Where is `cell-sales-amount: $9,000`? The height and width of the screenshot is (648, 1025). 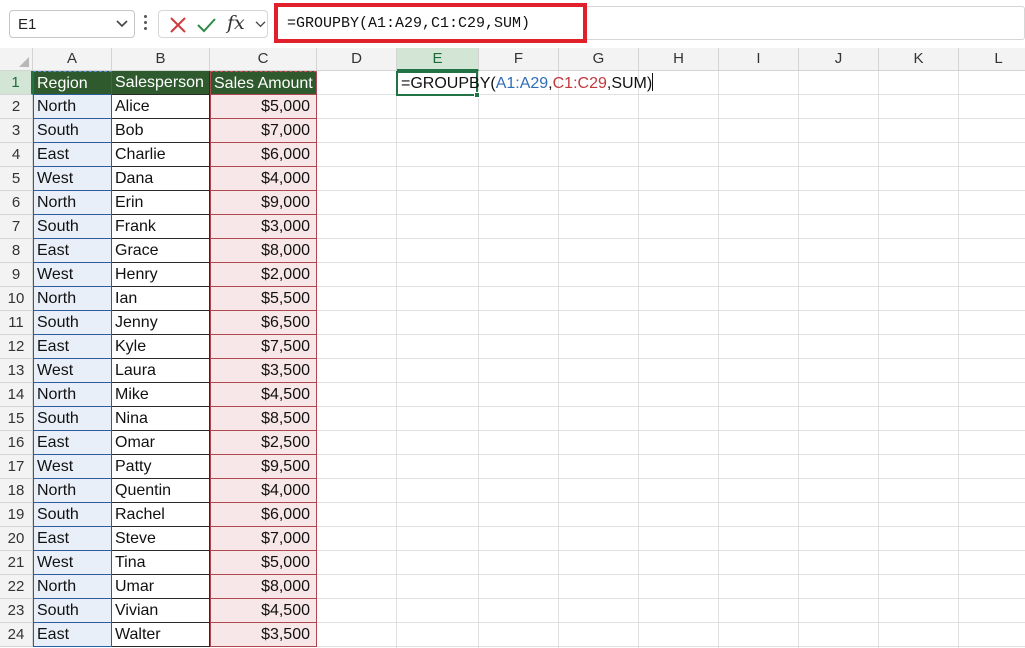
cell-sales-amount: $9,000 is located at coordinates (263, 203).